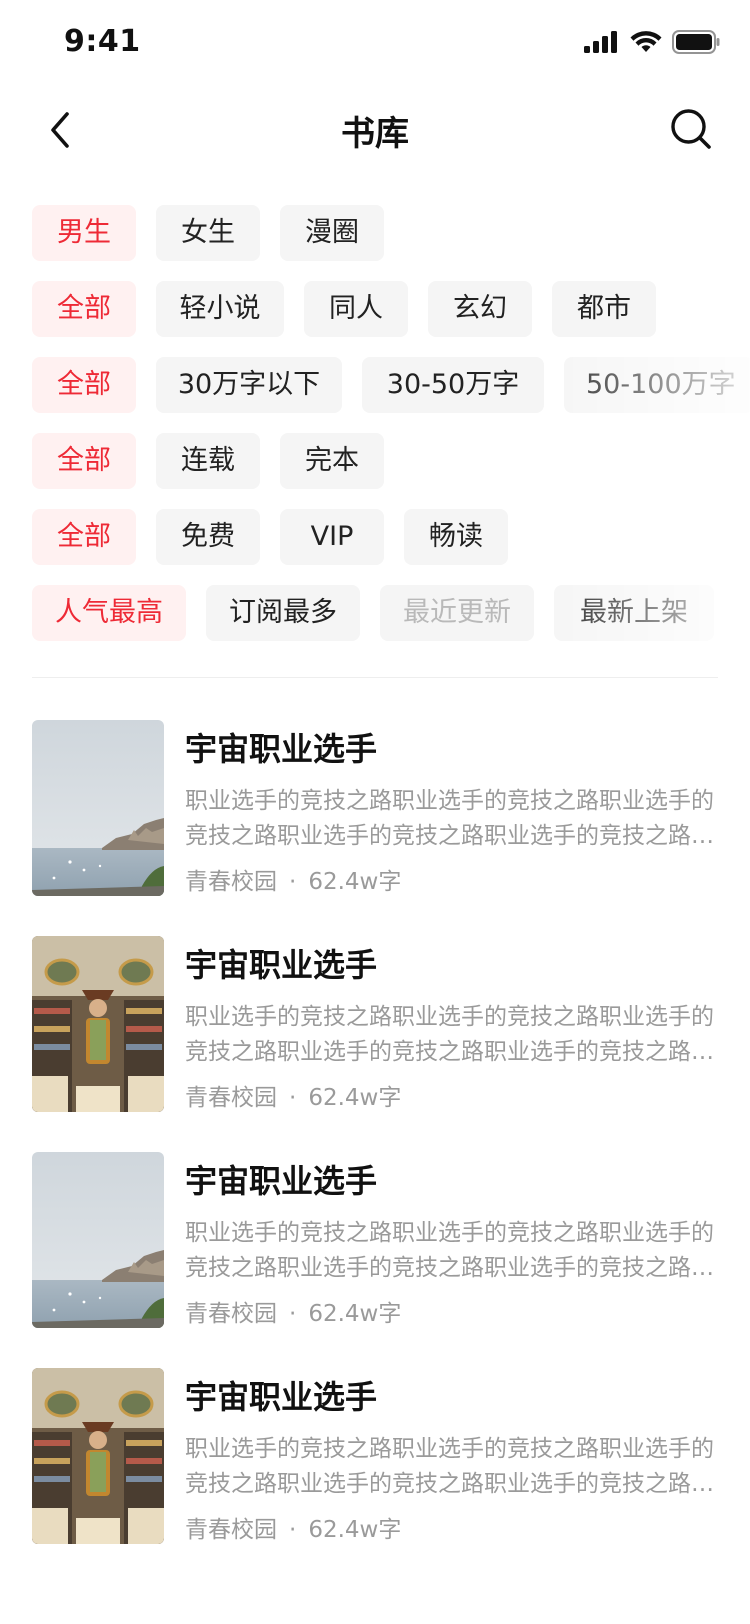  Describe the element at coordinates (634, 613) in the screenshot. I see `chip-newest: 最新上架` at that location.